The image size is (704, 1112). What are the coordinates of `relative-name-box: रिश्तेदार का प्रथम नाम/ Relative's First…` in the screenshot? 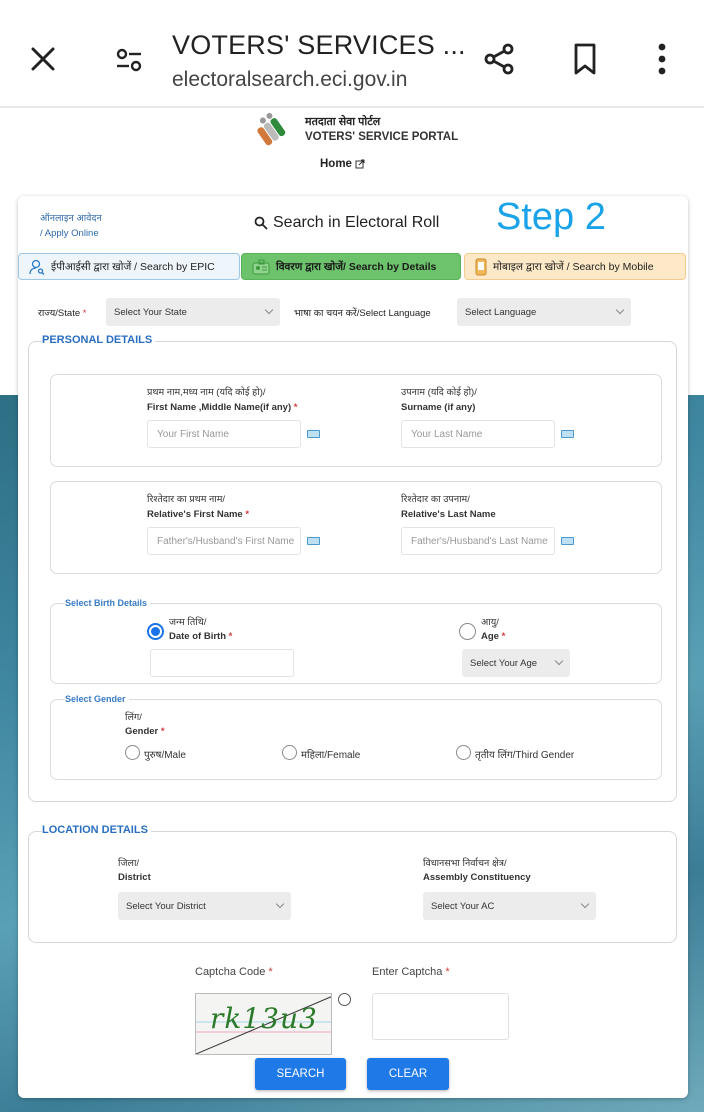 It's located at (356, 527).